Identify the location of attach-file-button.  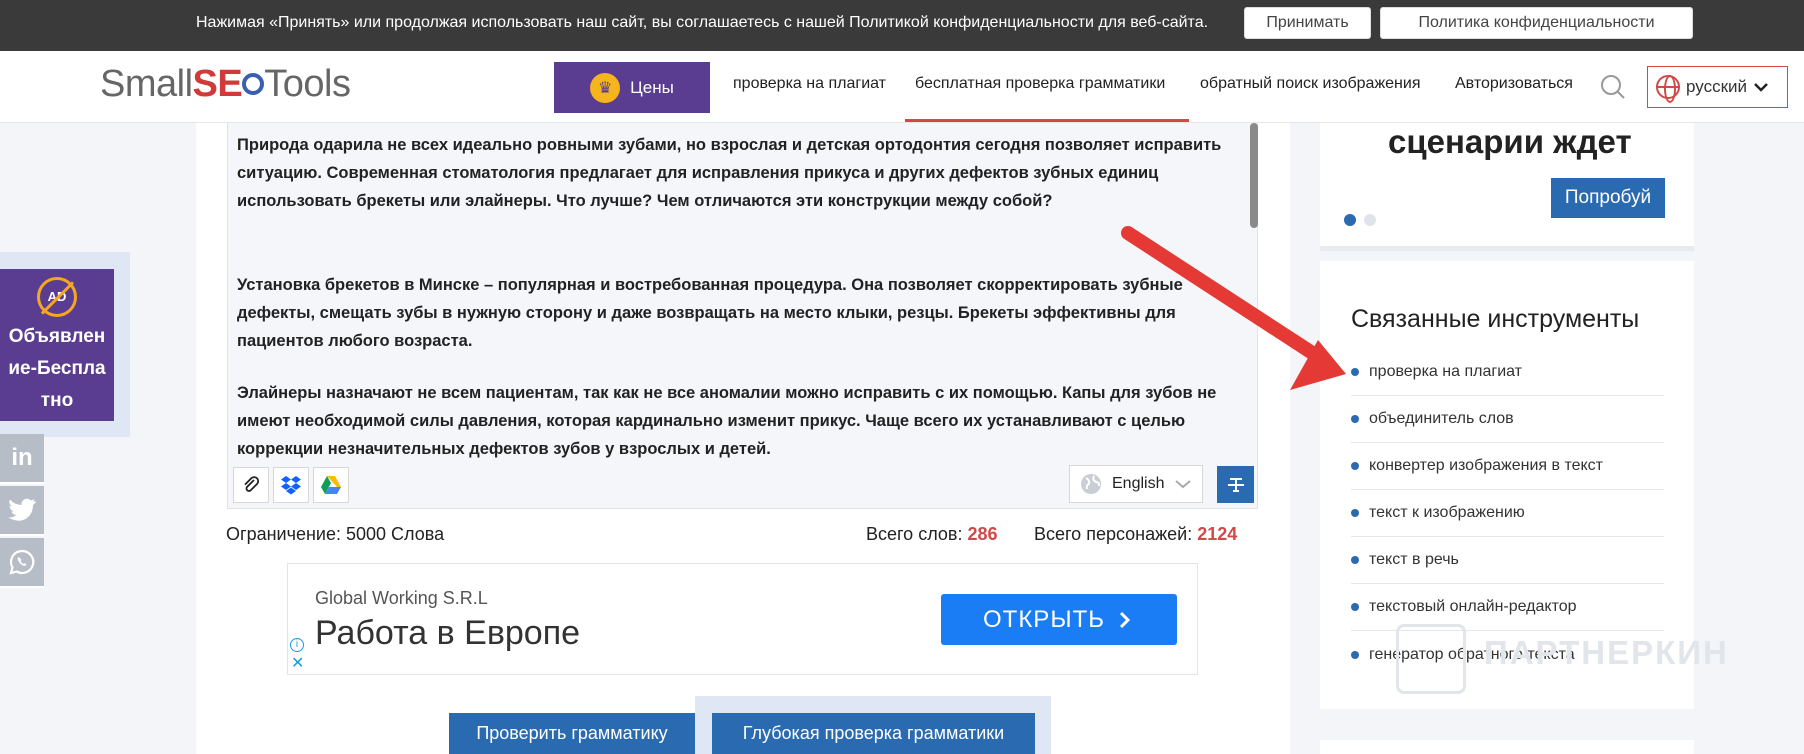
(251, 485).